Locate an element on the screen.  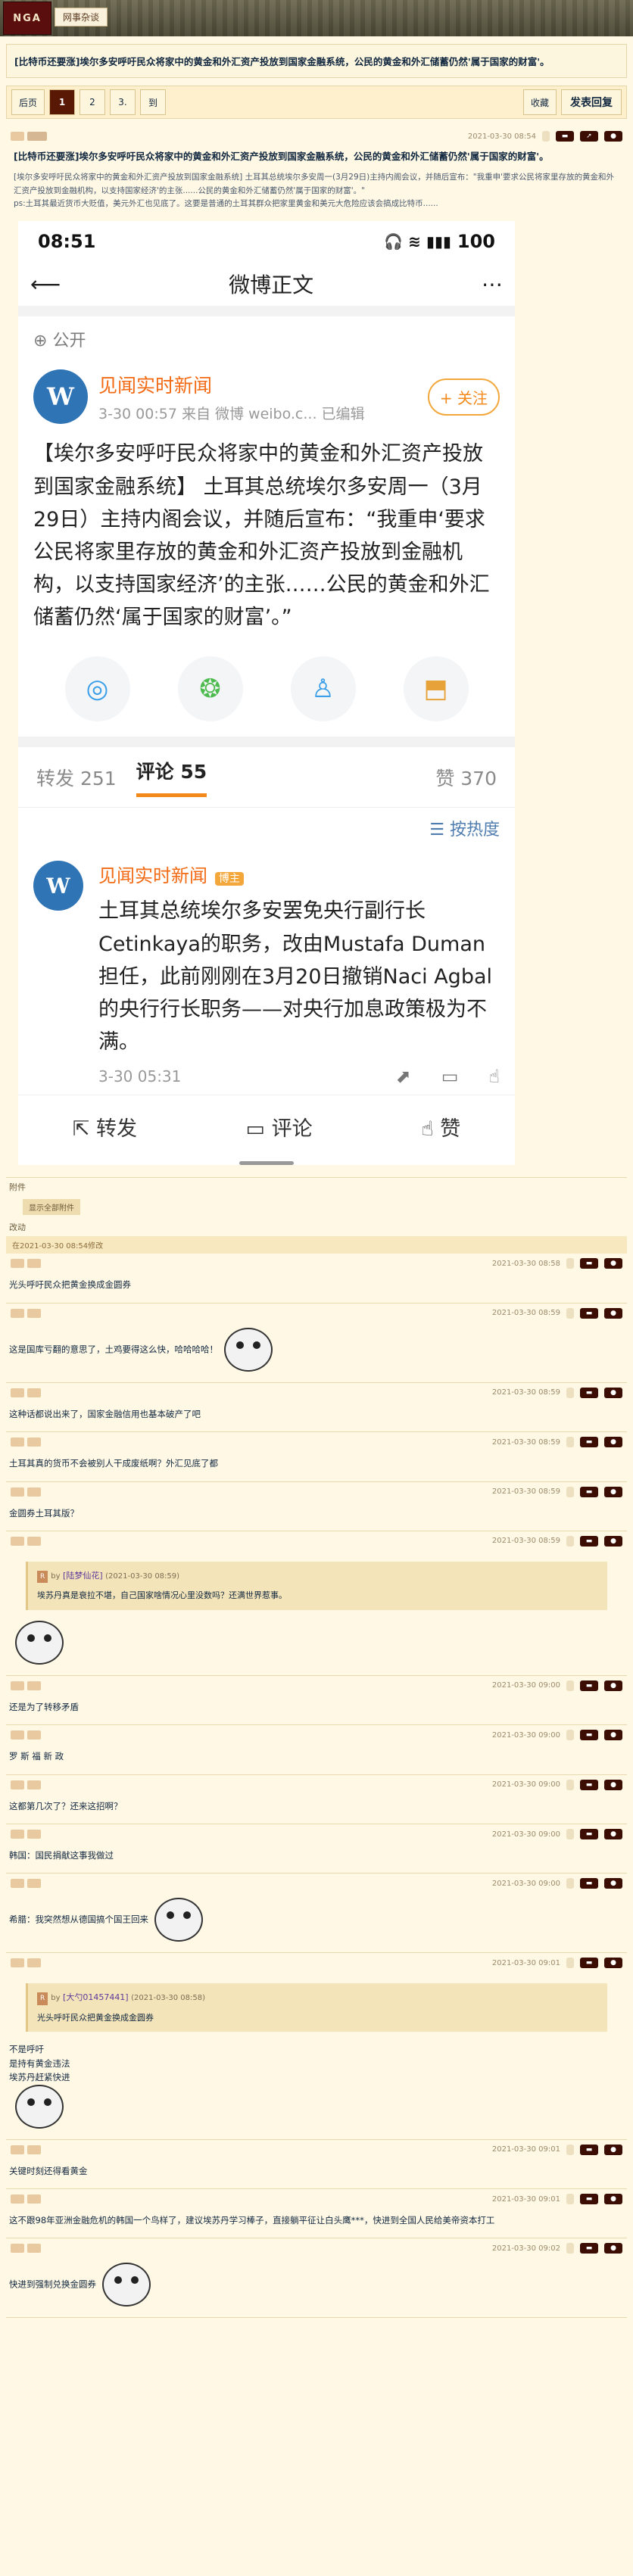
back-button: 后页 is located at coordinates (28, 102).